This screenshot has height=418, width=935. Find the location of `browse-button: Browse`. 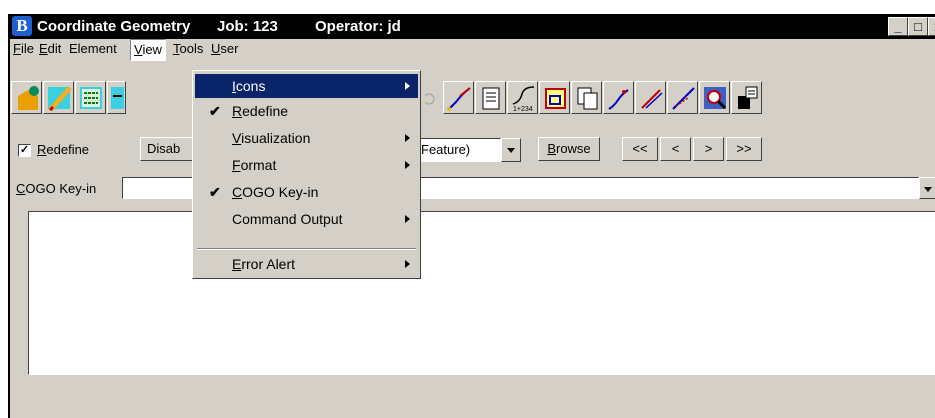

browse-button: Browse is located at coordinates (569, 149).